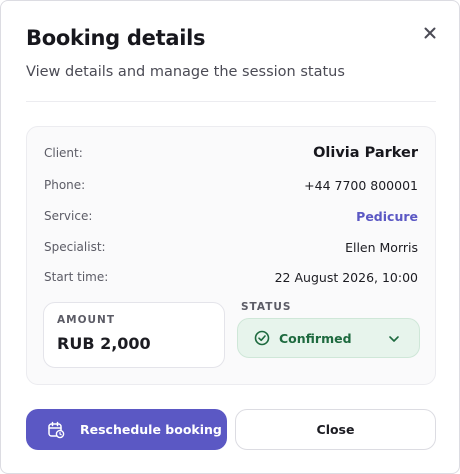 The height and width of the screenshot is (474, 460). What do you see at coordinates (387, 216) in the screenshot?
I see `service-link: Pedicure` at bounding box center [387, 216].